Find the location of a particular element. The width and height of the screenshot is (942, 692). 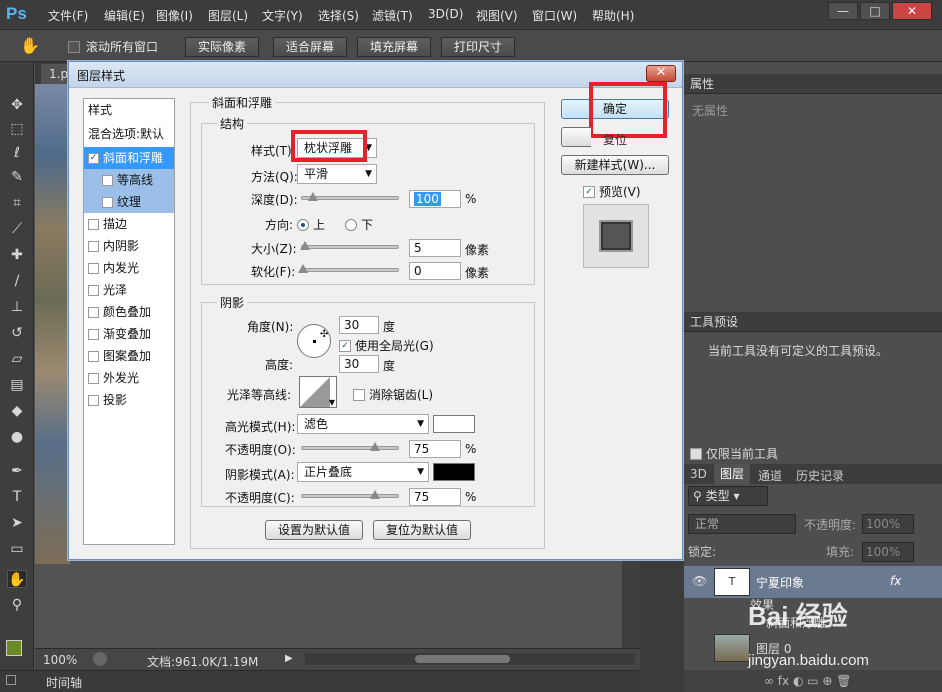

timeline-label: 时间轴 is located at coordinates (64, 682).